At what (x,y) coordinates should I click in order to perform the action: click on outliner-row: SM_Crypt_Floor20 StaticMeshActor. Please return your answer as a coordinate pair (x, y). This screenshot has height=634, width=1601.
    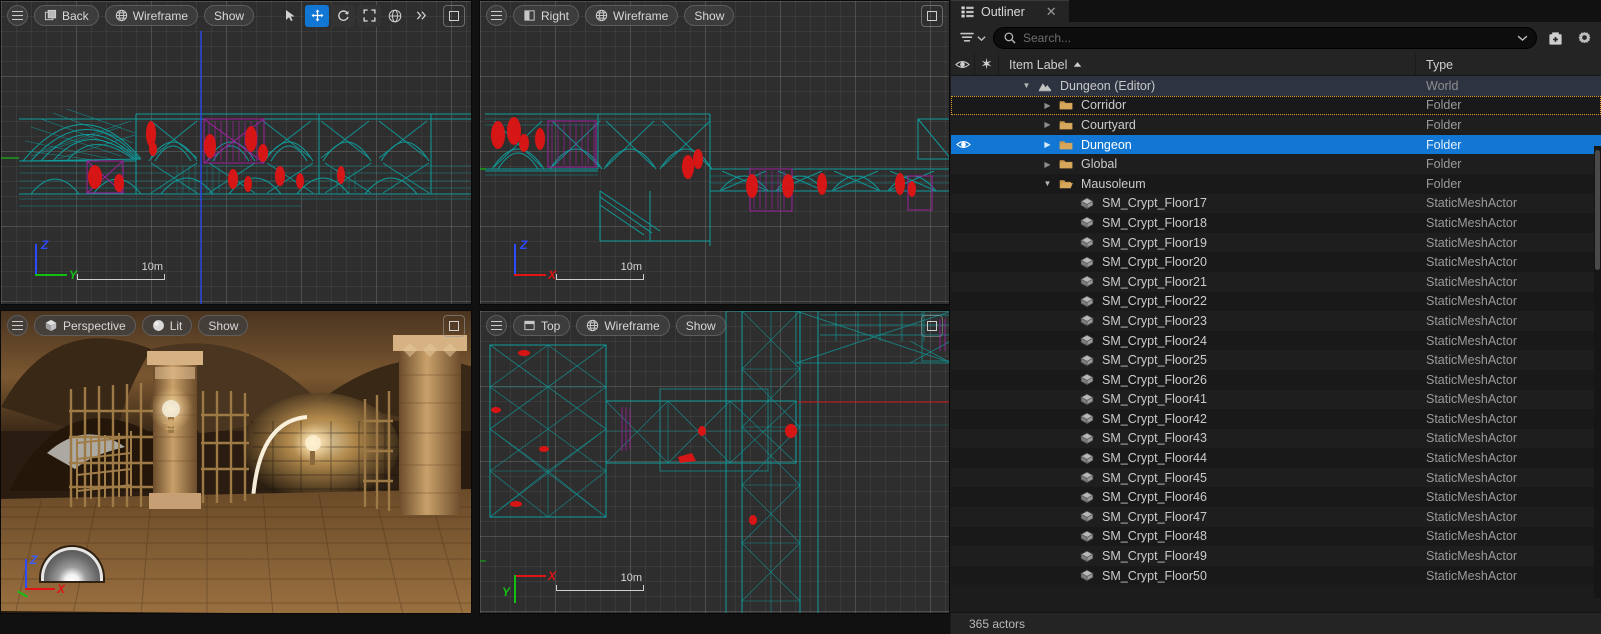
    Looking at the image, I should click on (1276, 262).